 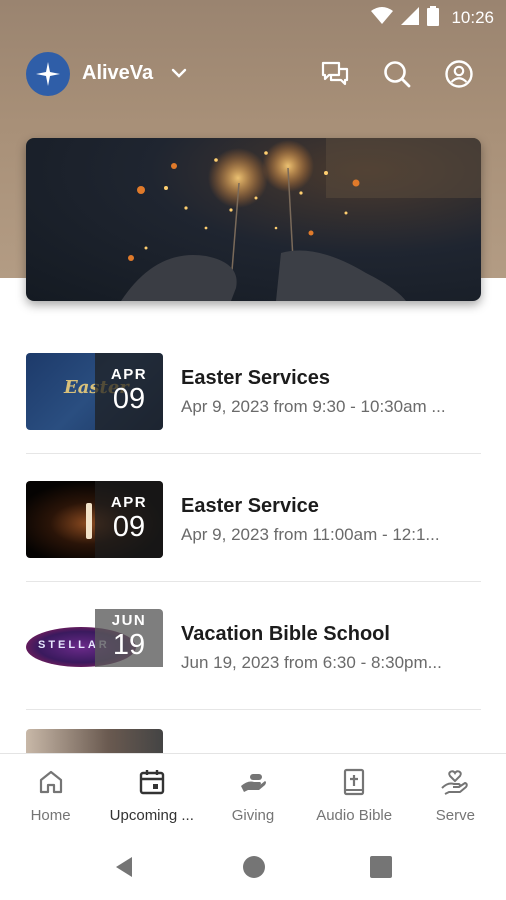 I want to click on heart-hand-icon, so click(x=455, y=784).